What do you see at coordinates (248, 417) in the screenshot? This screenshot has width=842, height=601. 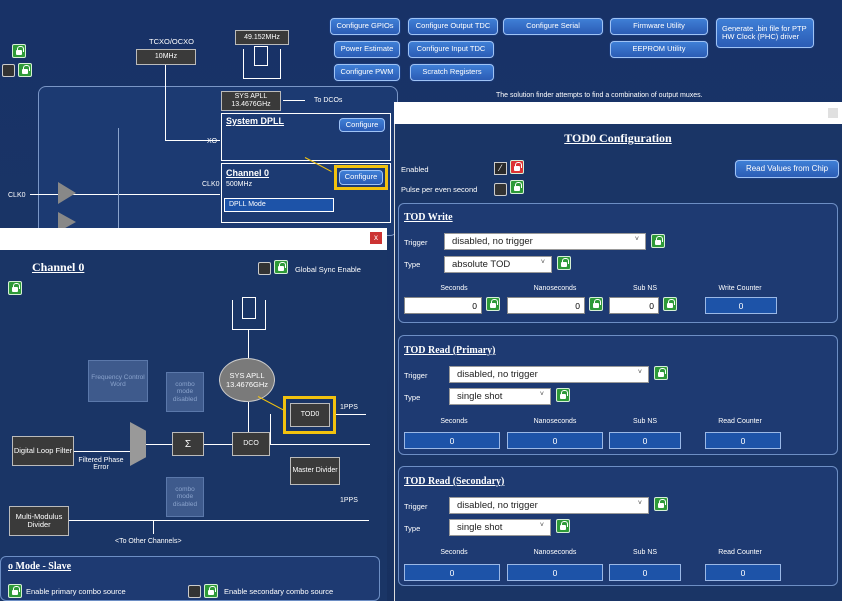 I see `vline-sysapll-dco` at bounding box center [248, 417].